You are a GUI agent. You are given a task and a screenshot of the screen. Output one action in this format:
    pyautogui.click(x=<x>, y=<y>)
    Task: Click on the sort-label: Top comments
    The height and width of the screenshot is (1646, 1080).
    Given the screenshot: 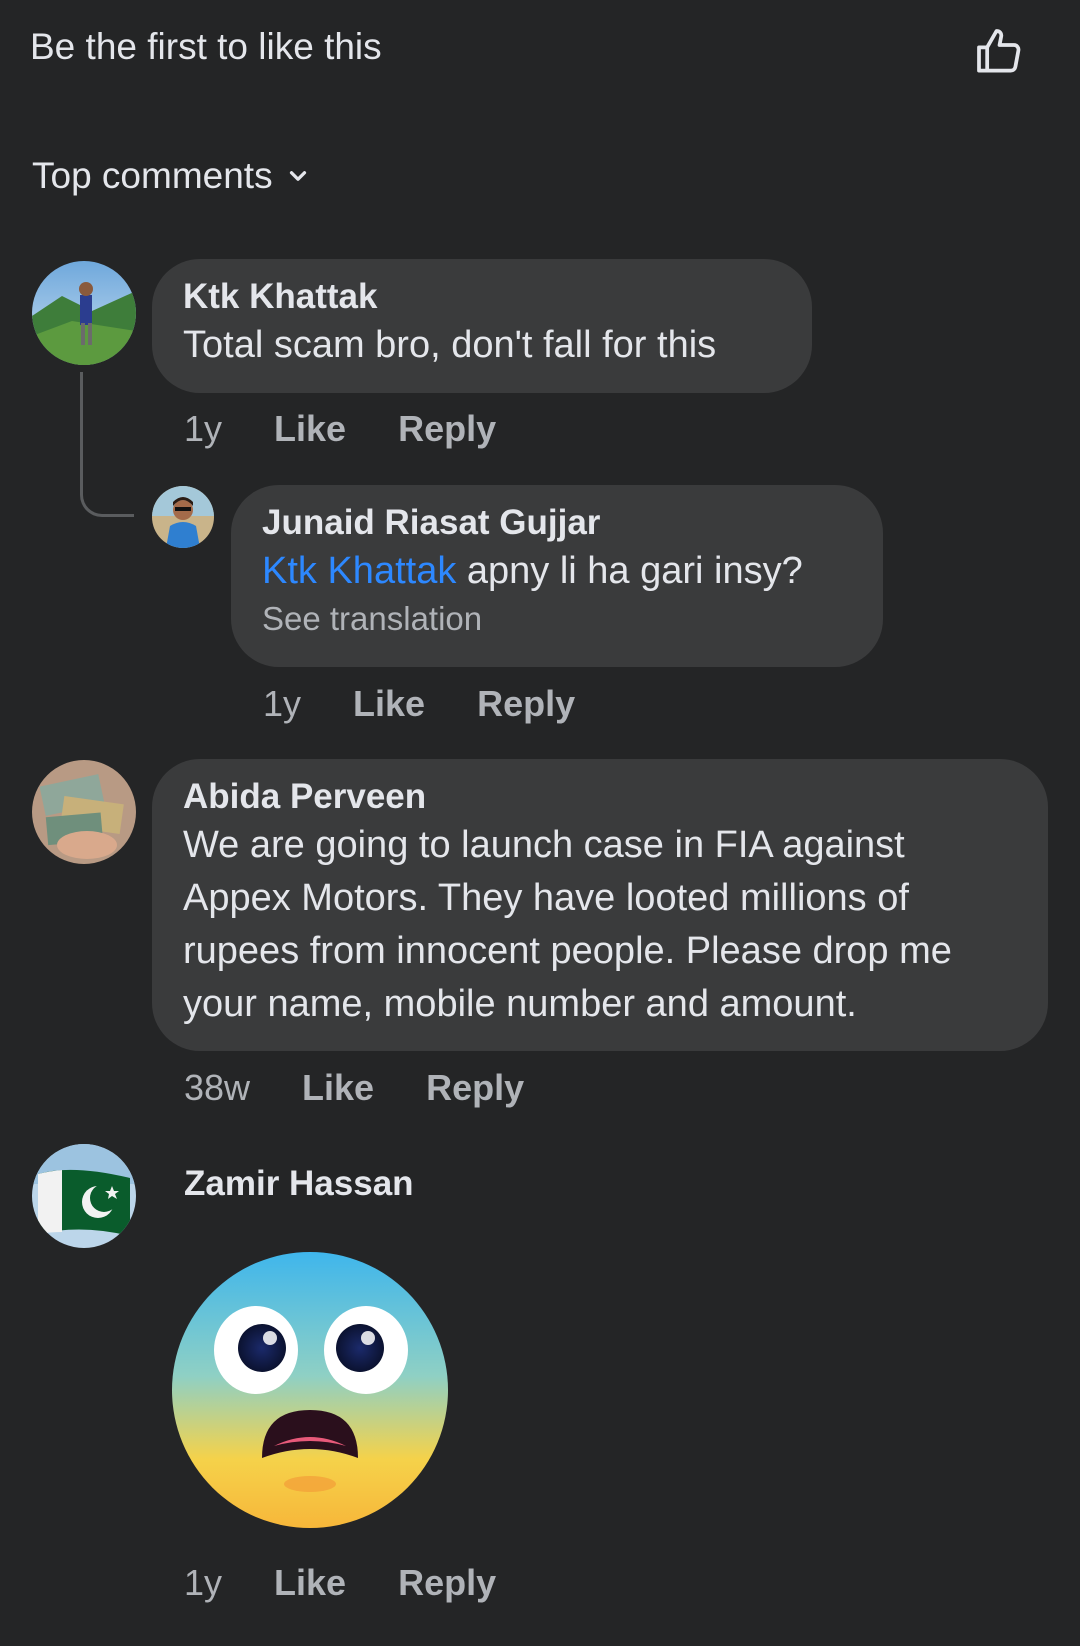 What is the action you would take?
    pyautogui.click(x=152, y=175)
    